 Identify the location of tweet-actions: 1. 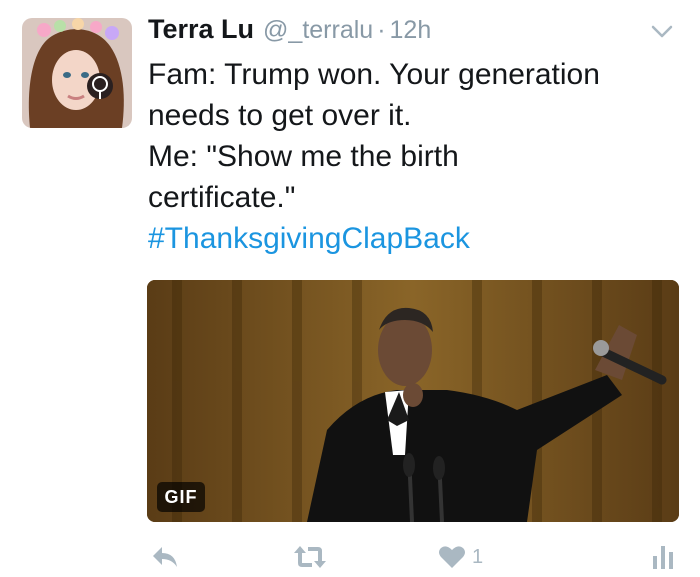
(350, 557).